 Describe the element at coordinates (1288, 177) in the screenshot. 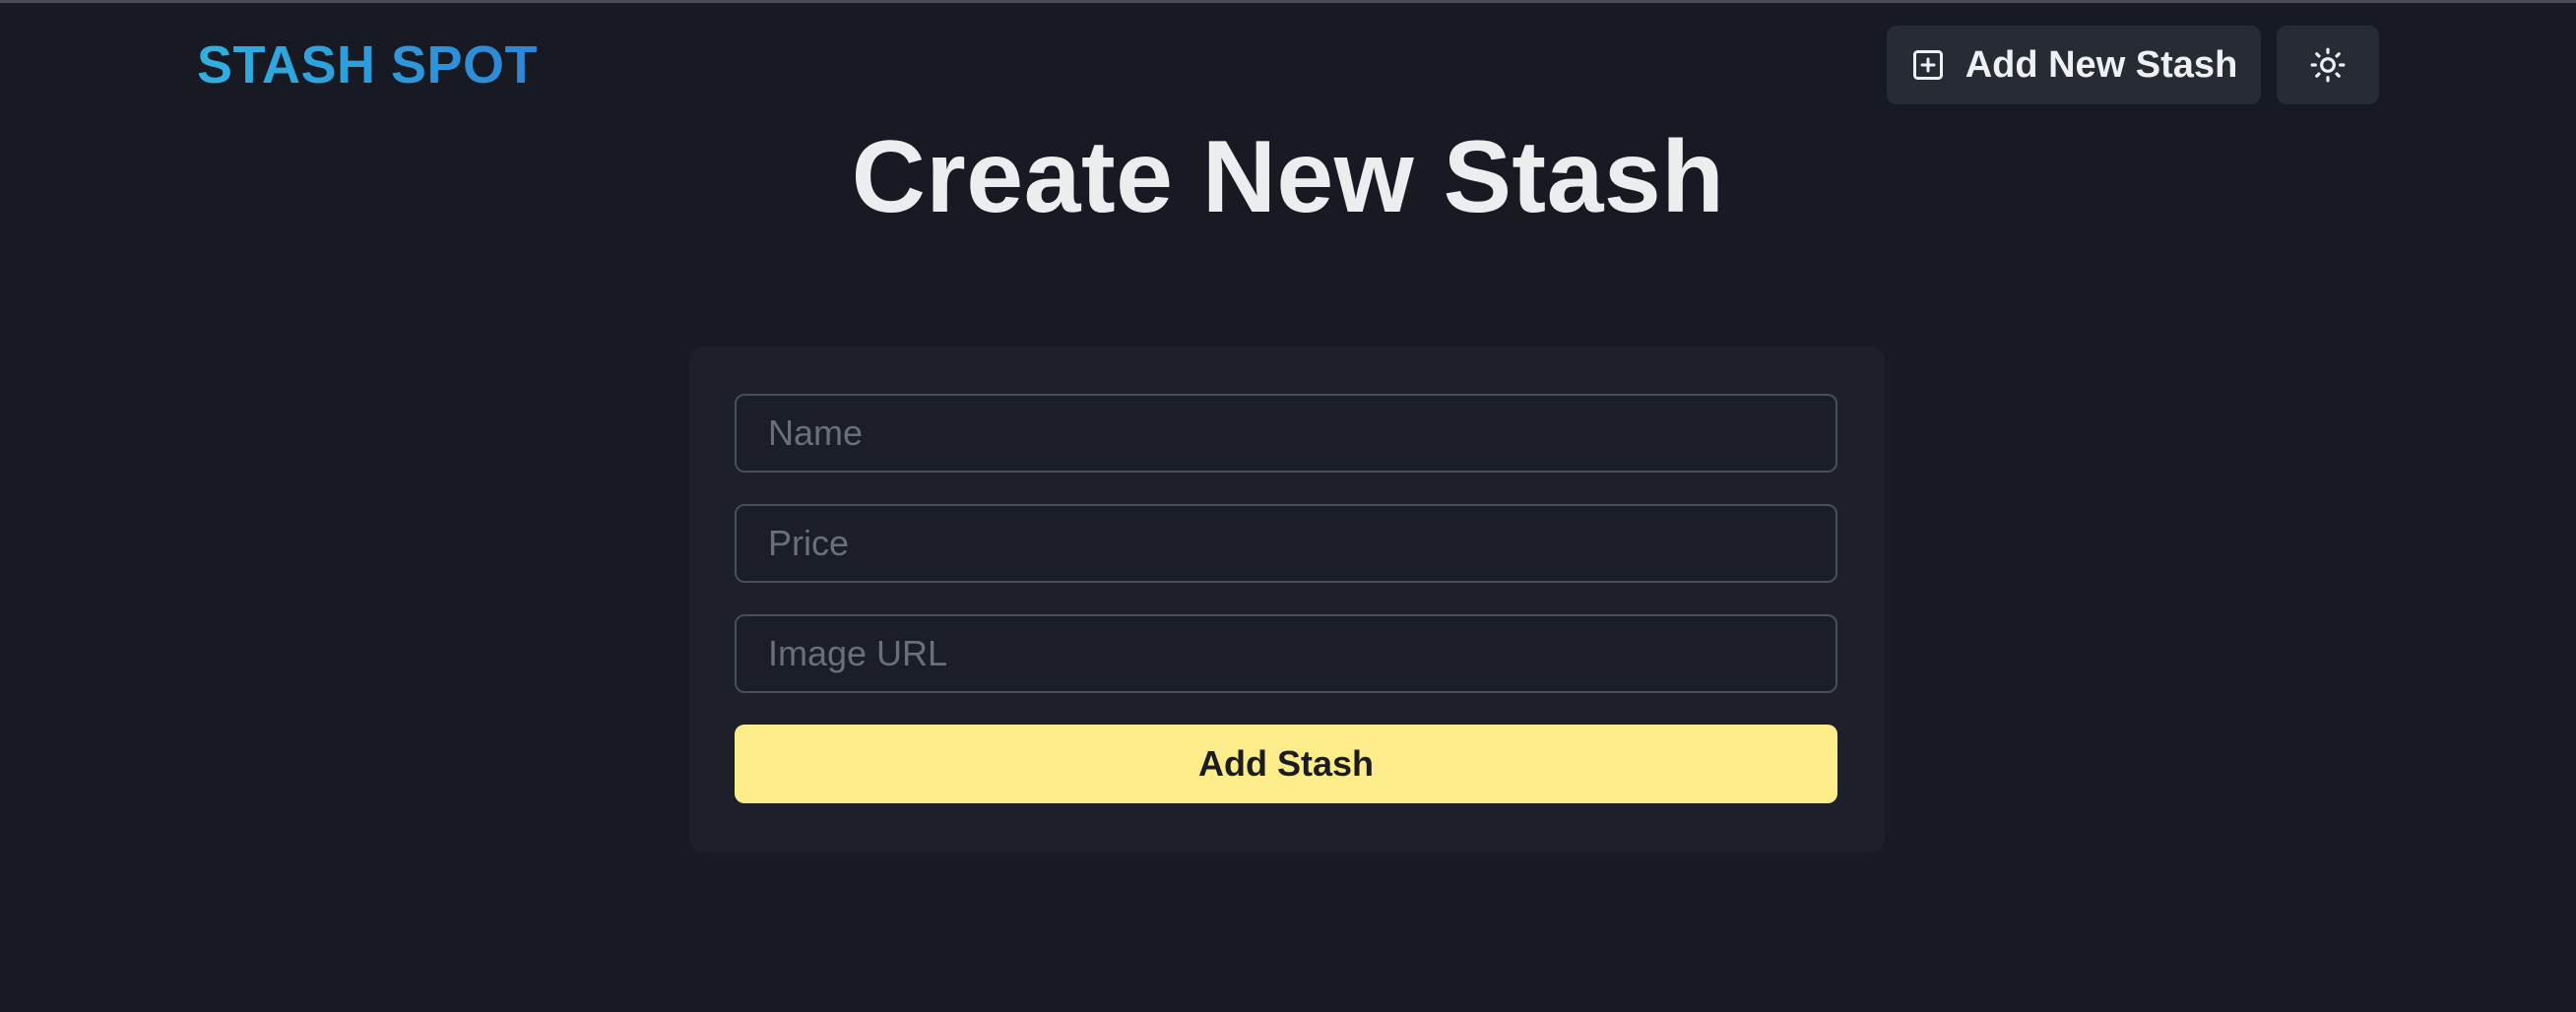

I see `page-title: Create New Stash` at that location.